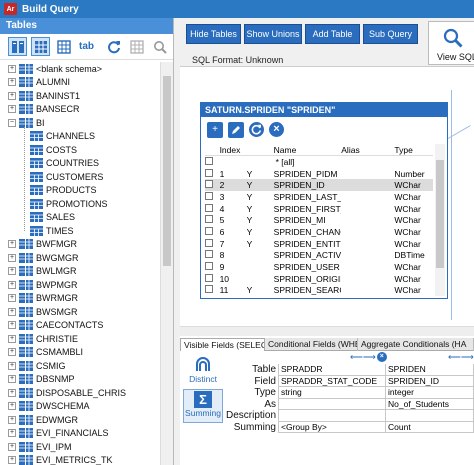 This screenshot has height=465, width=474. Describe the element at coordinates (40, 46) in the screenshot. I see `grid-view-icon` at that location.